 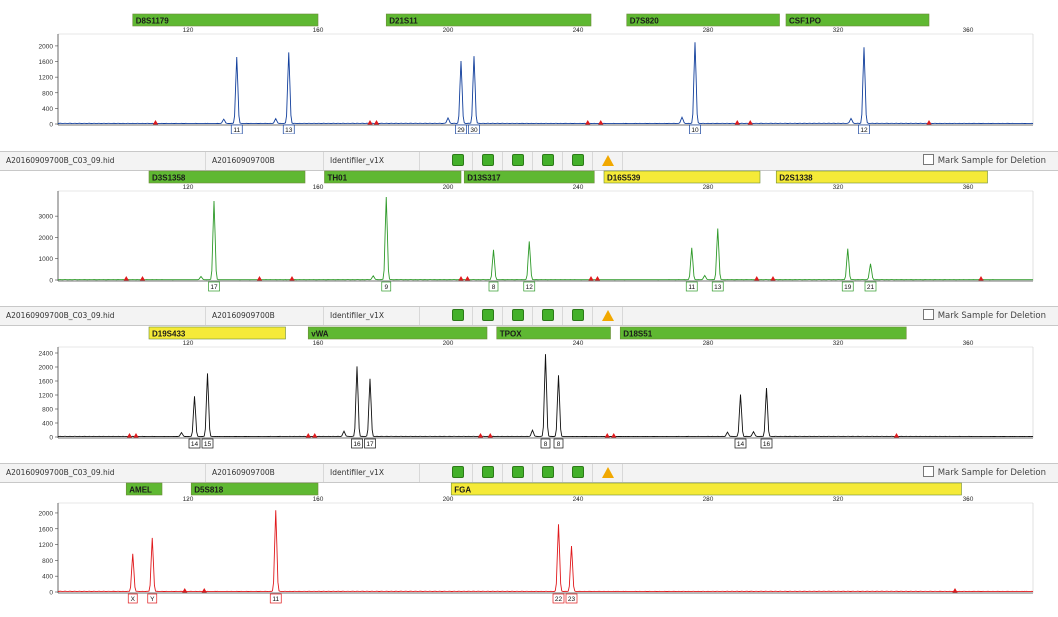 What do you see at coordinates (847, 286) in the screenshot?
I see `allele-call-label: 19` at bounding box center [847, 286].